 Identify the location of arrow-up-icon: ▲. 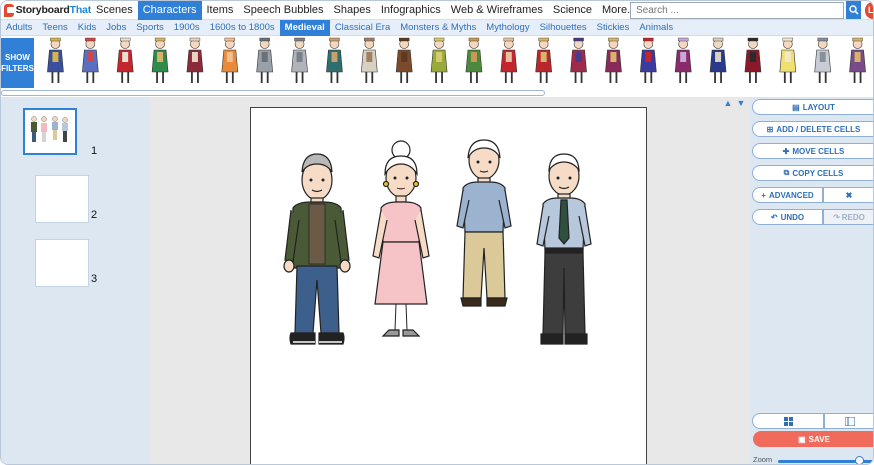
(728, 103).